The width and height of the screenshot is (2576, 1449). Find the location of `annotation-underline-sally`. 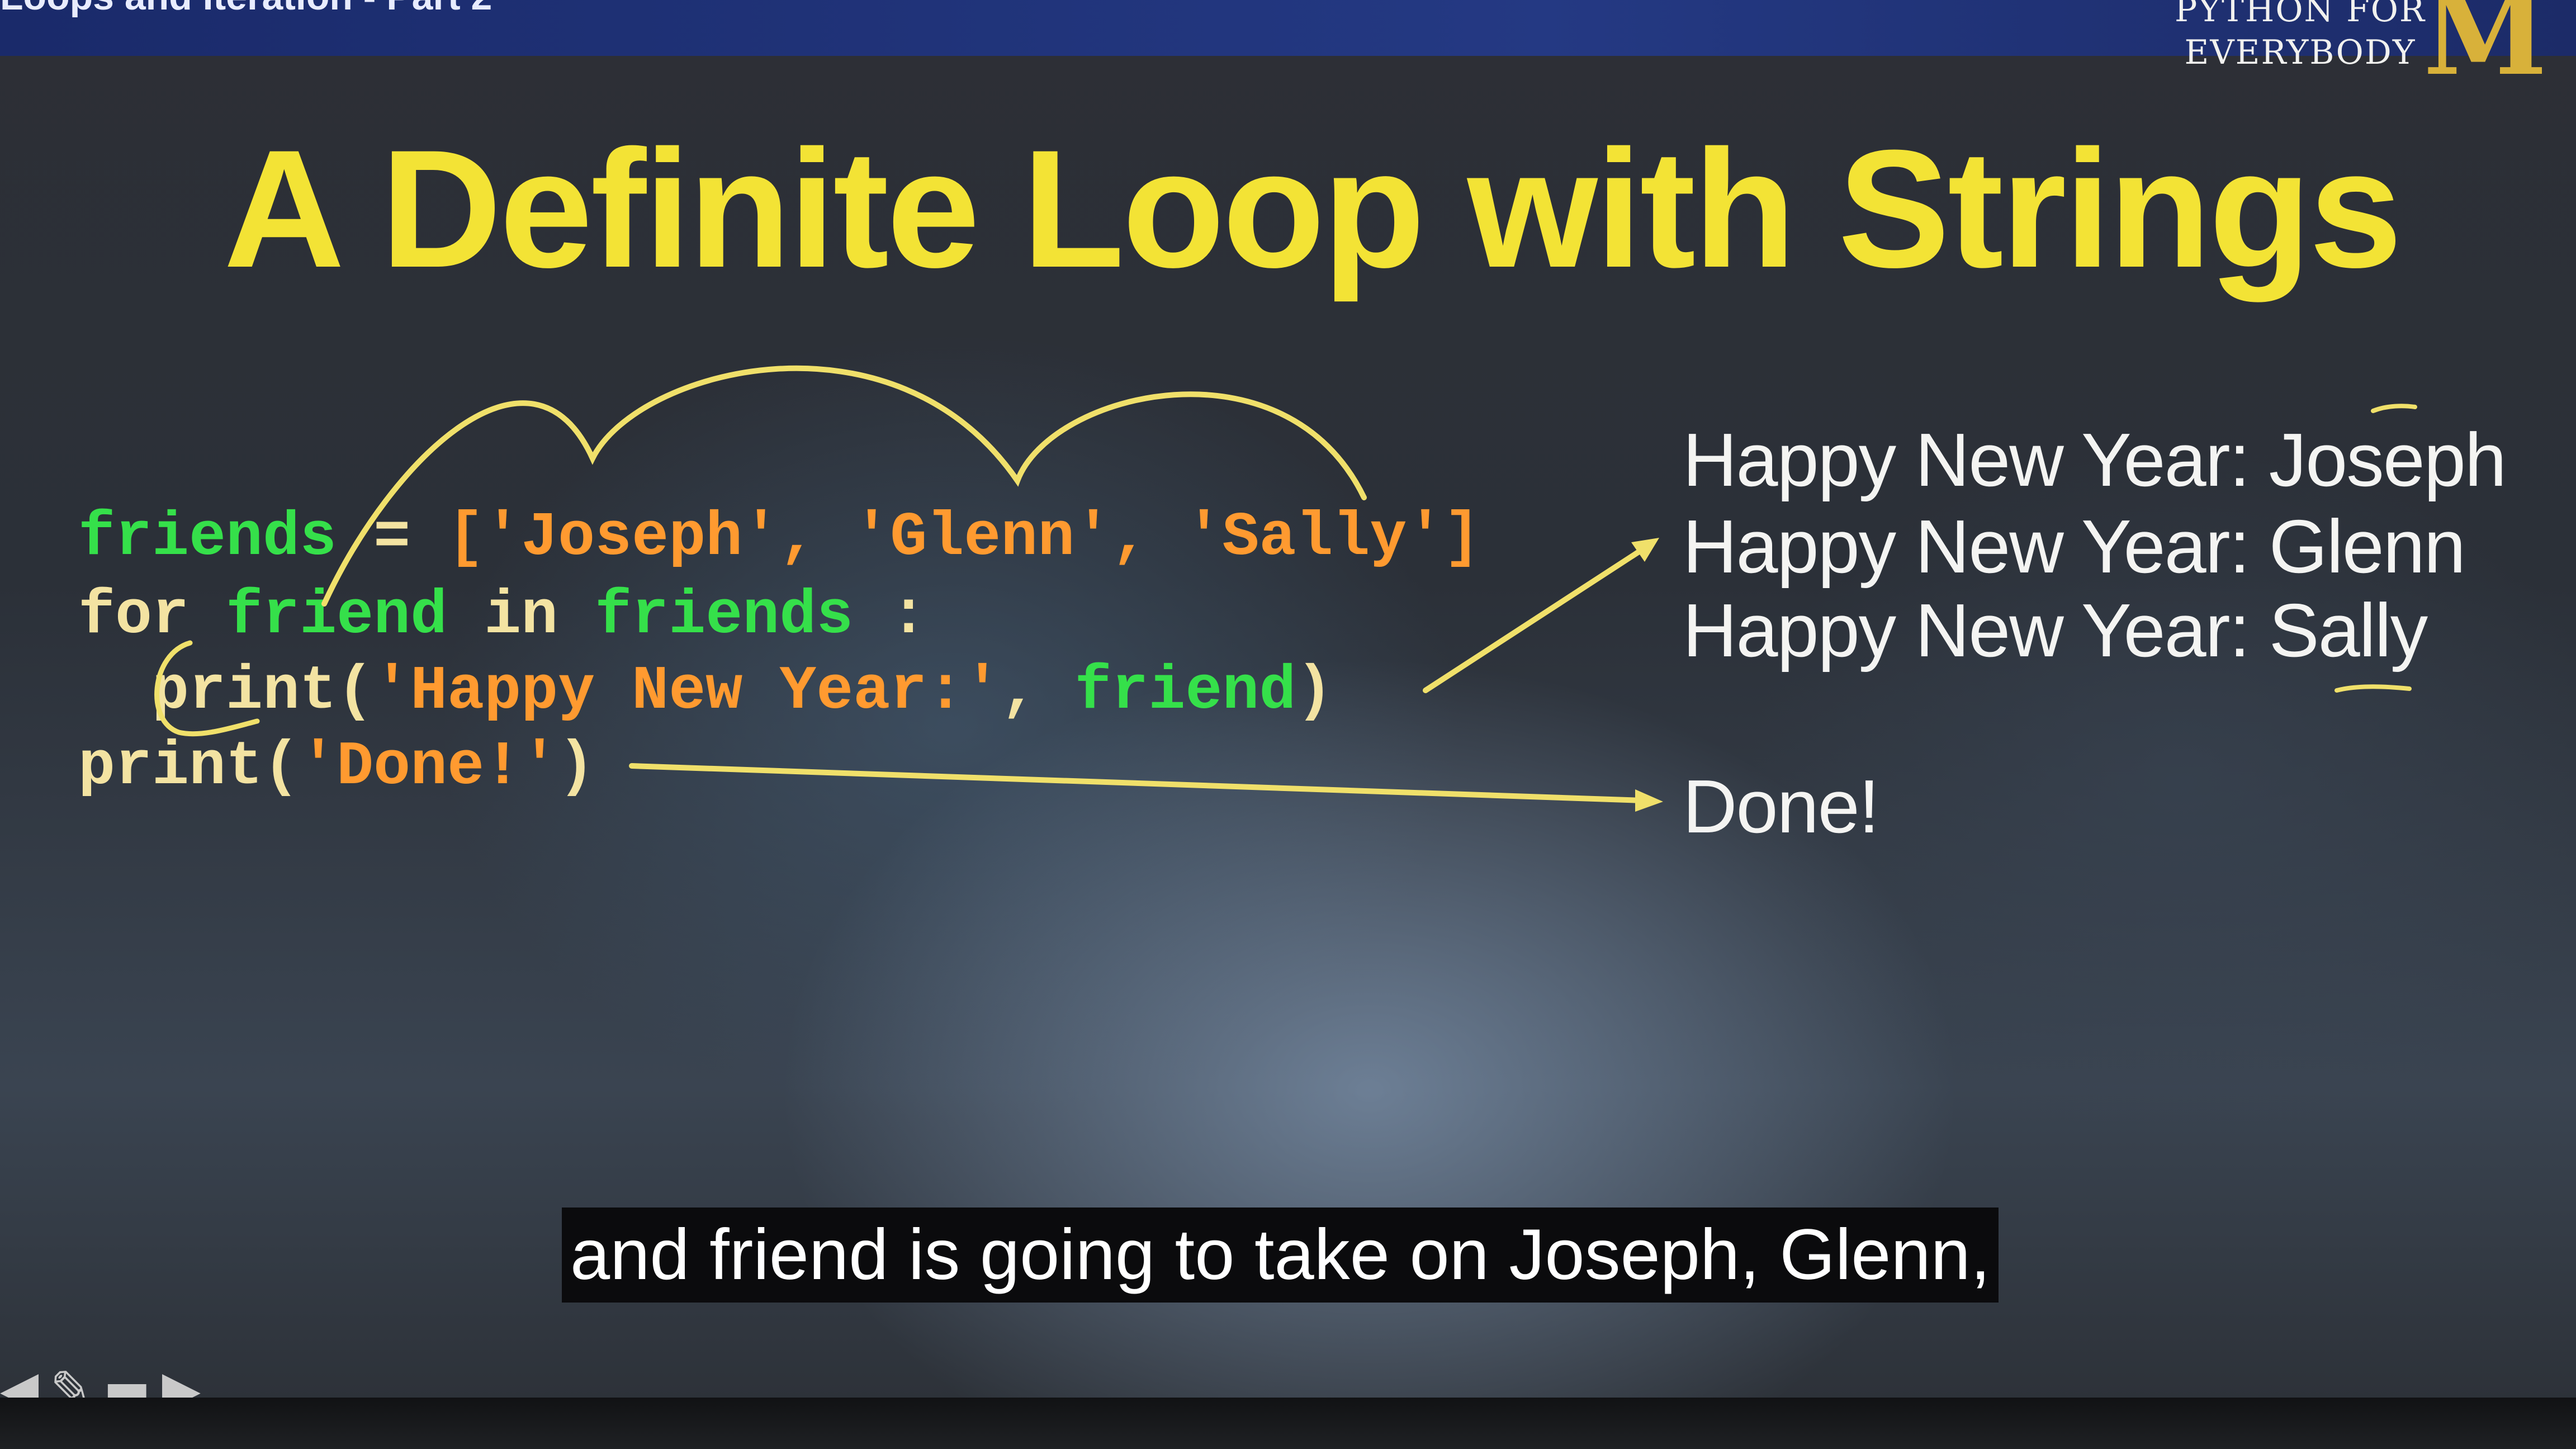

annotation-underline-sally is located at coordinates (2373, 689).